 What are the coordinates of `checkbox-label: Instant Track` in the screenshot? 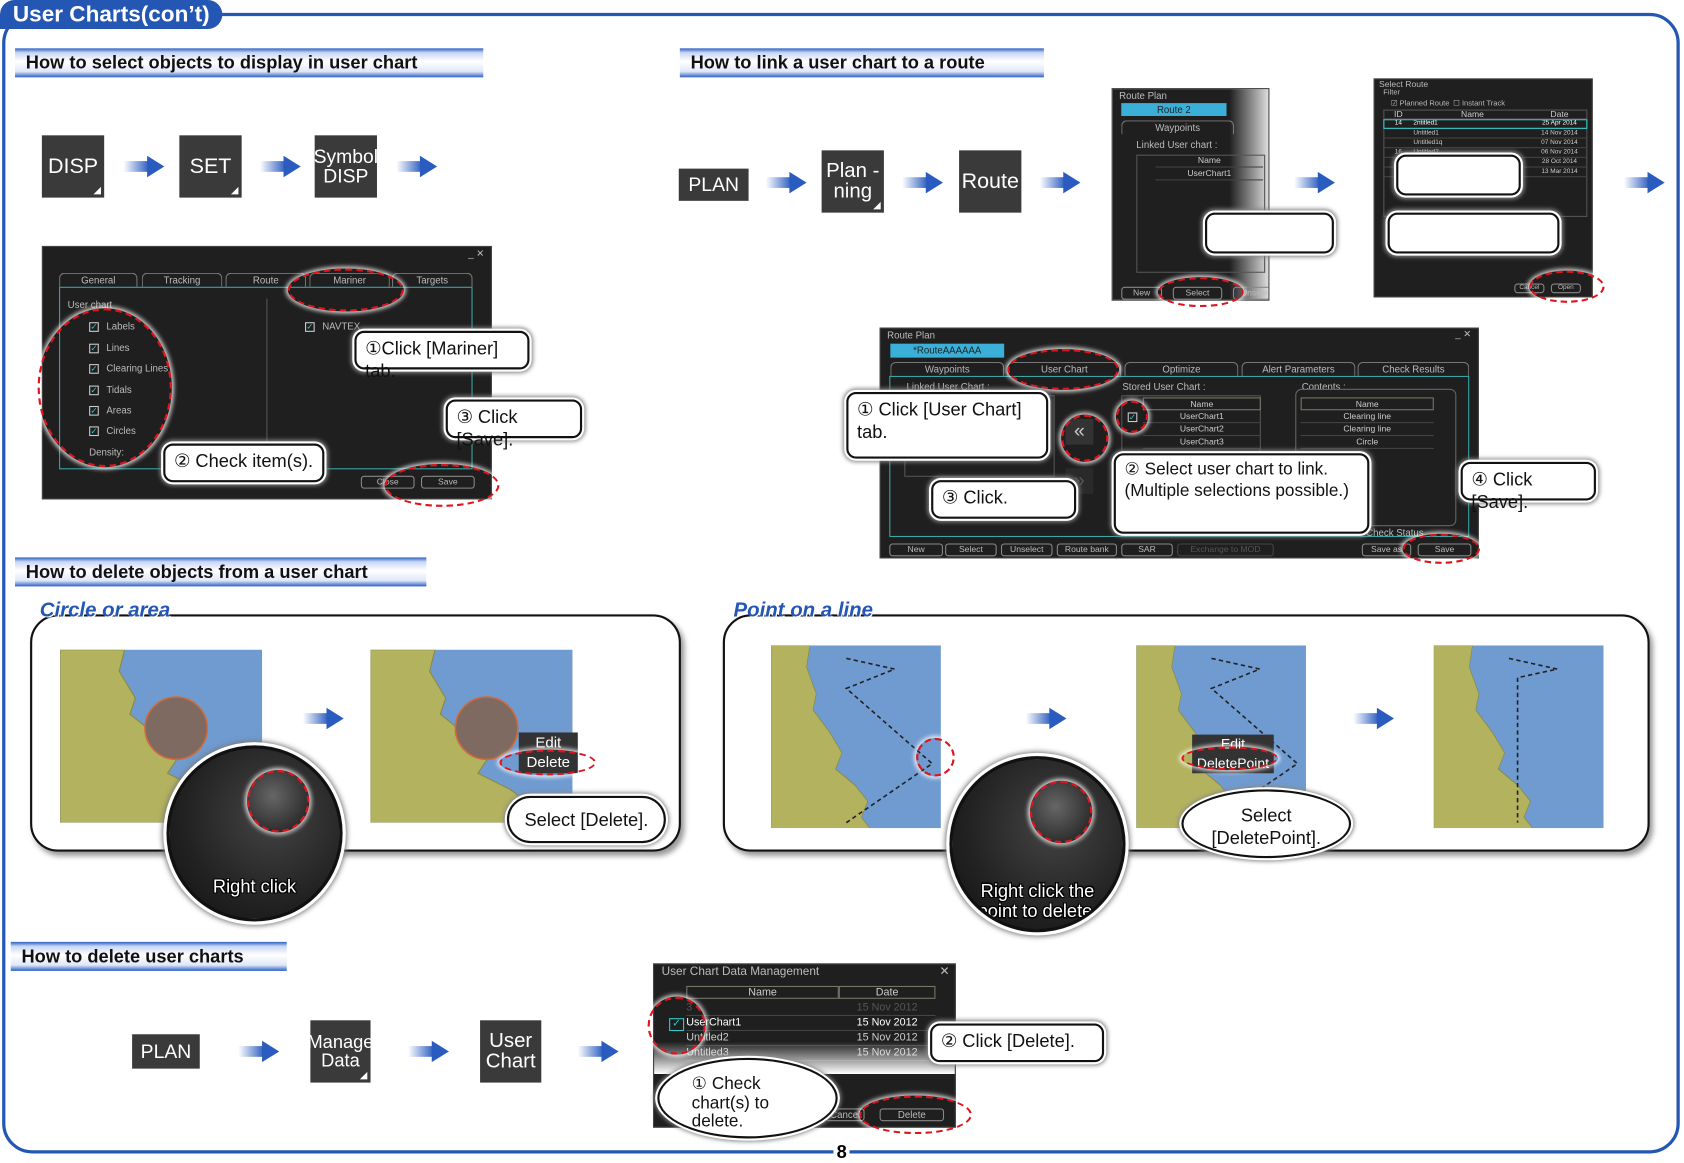 It's located at (1483, 103).